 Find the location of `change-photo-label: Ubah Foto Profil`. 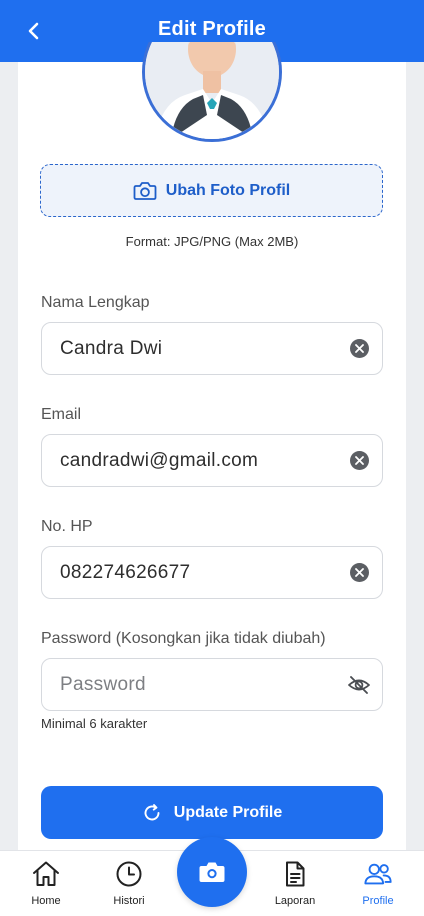

change-photo-label: Ubah Foto Profil is located at coordinates (228, 190).